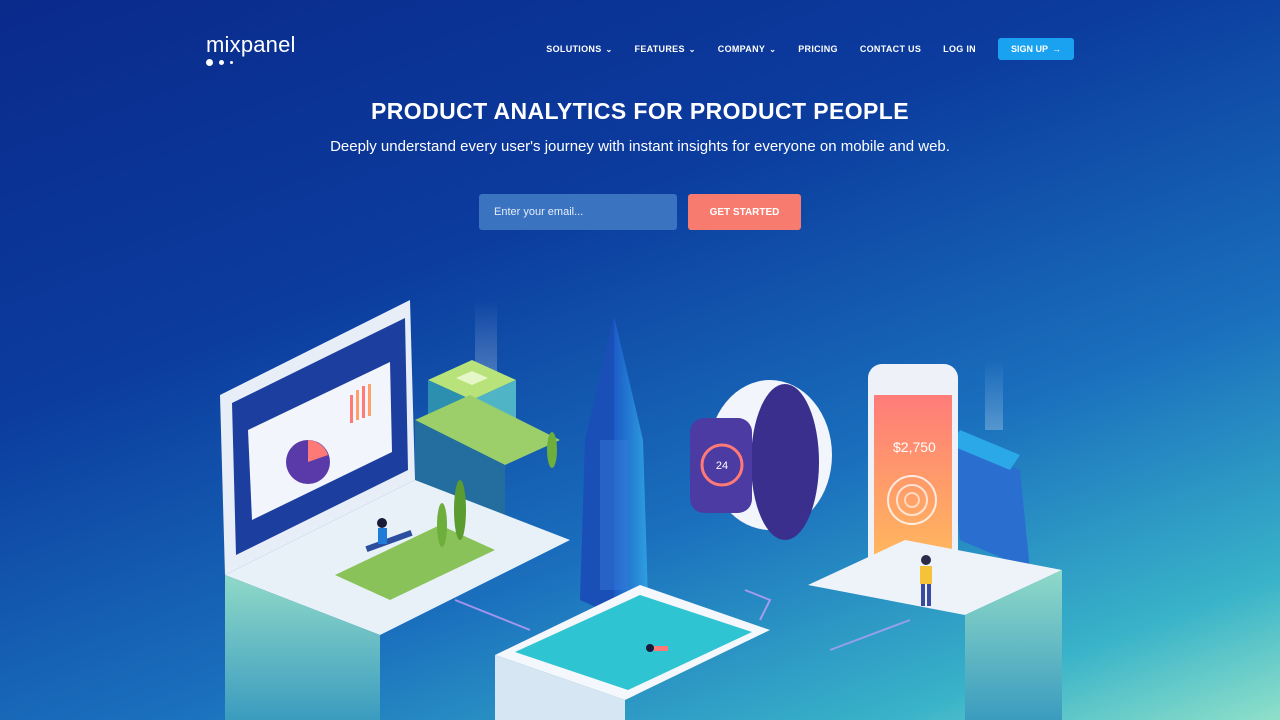 The height and width of the screenshot is (720, 1280). I want to click on tower-building, so click(614, 465).